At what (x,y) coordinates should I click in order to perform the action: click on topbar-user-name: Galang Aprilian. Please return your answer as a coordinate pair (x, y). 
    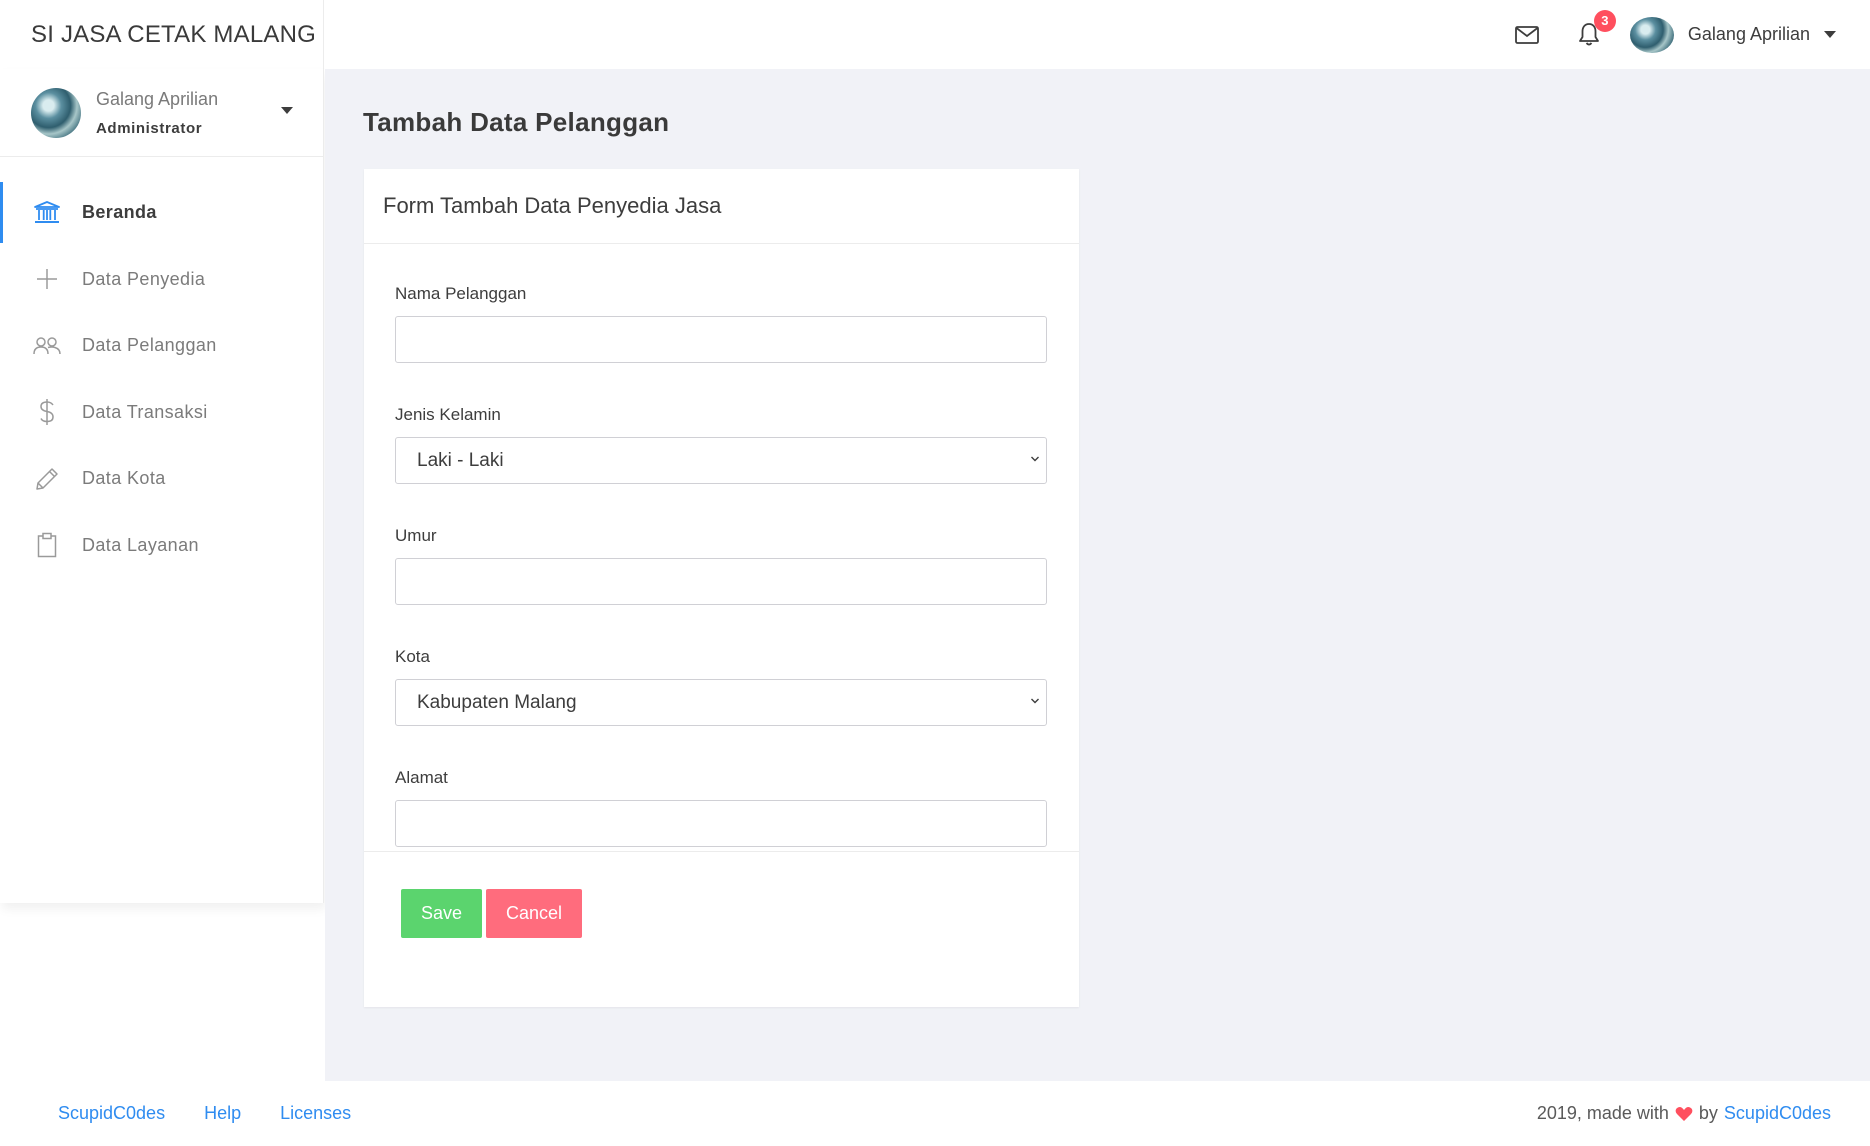
    Looking at the image, I should click on (1748, 34).